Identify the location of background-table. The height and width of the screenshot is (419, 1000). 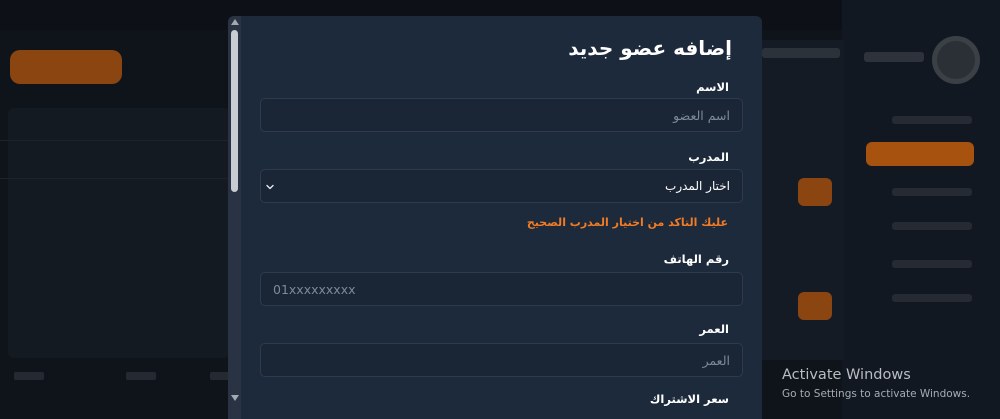
(119, 233).